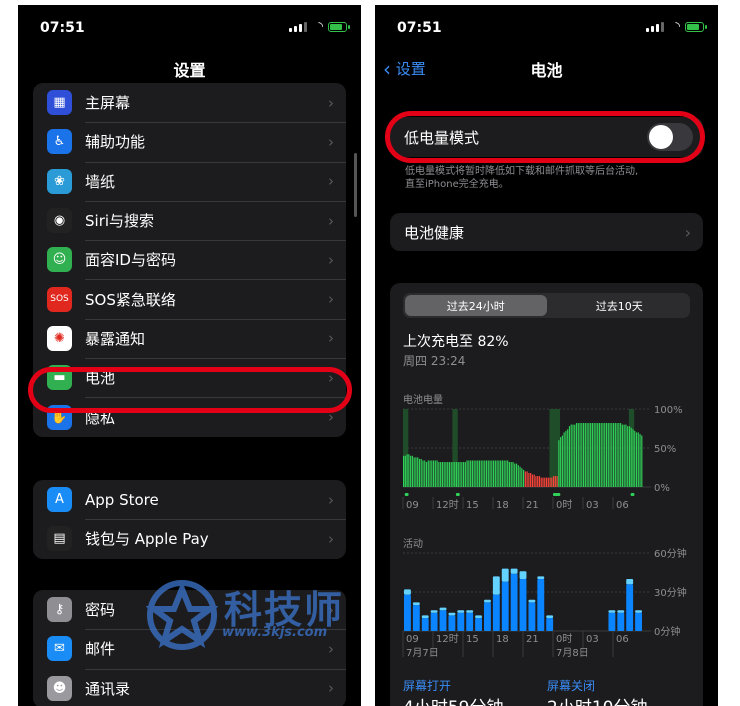  What do you see at coordinates (130, 260) in the screenshot?
I see `settings-row-label: 面容ID与密码` at bounding box center [130, 260].